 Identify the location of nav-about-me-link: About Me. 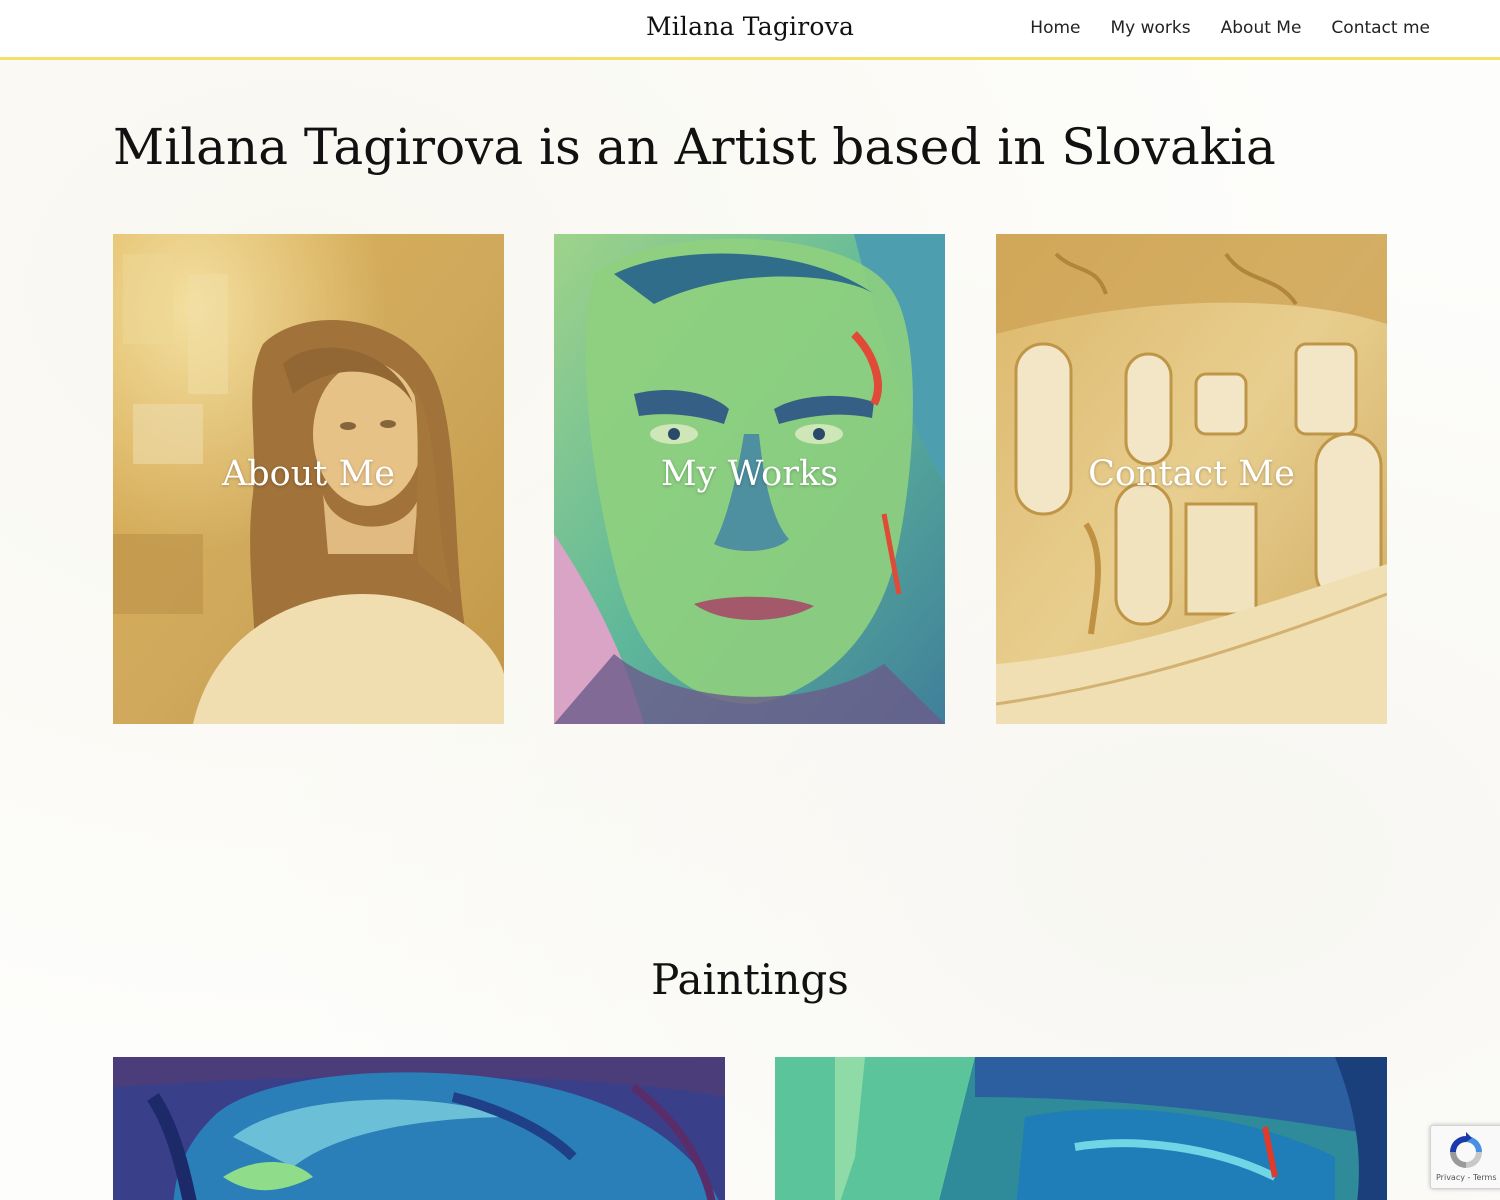
(1261, 28).